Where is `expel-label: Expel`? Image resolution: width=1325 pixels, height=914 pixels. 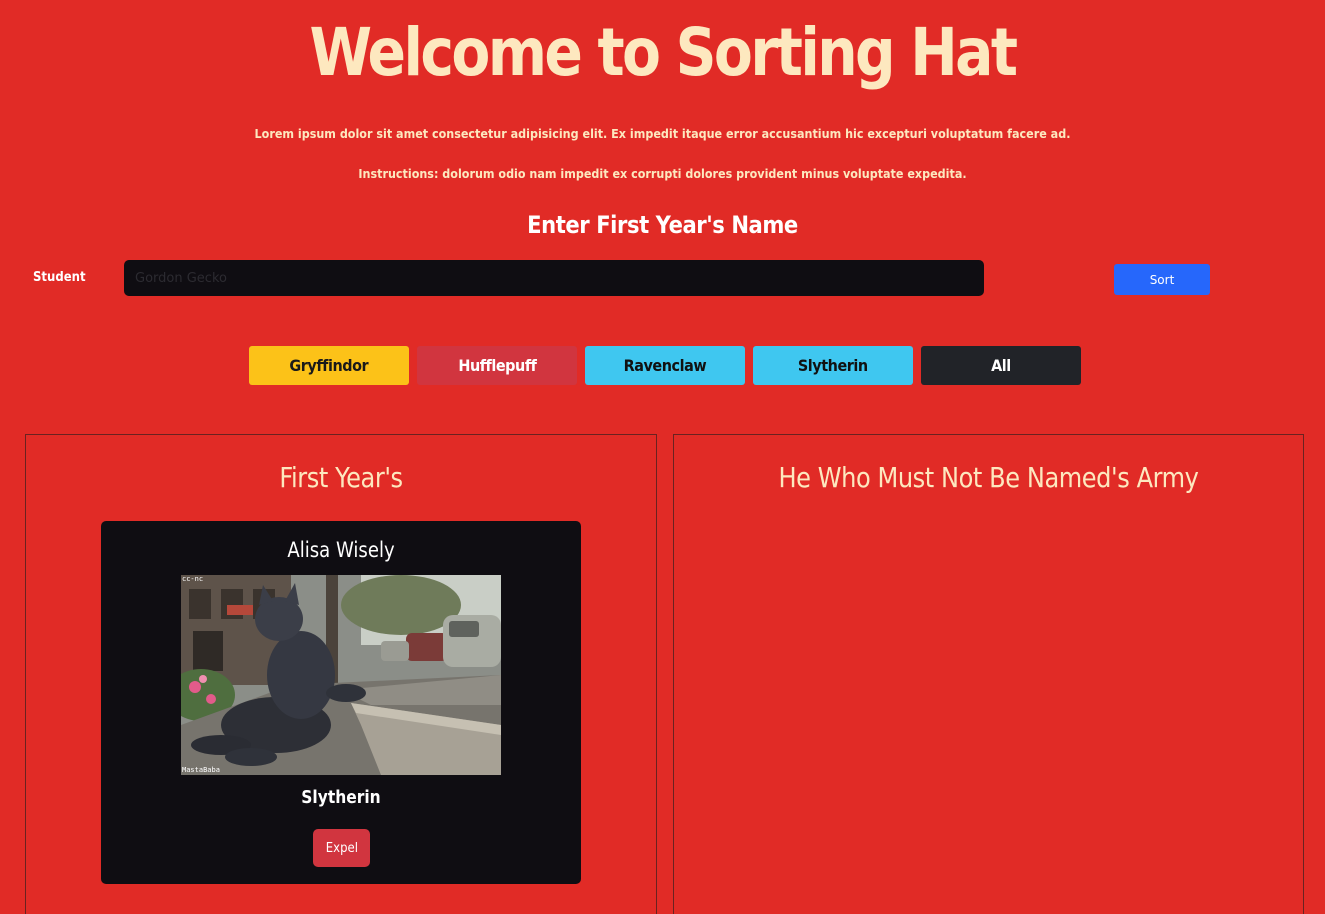 expel-label: Expel is located at coordinates (341, 848).